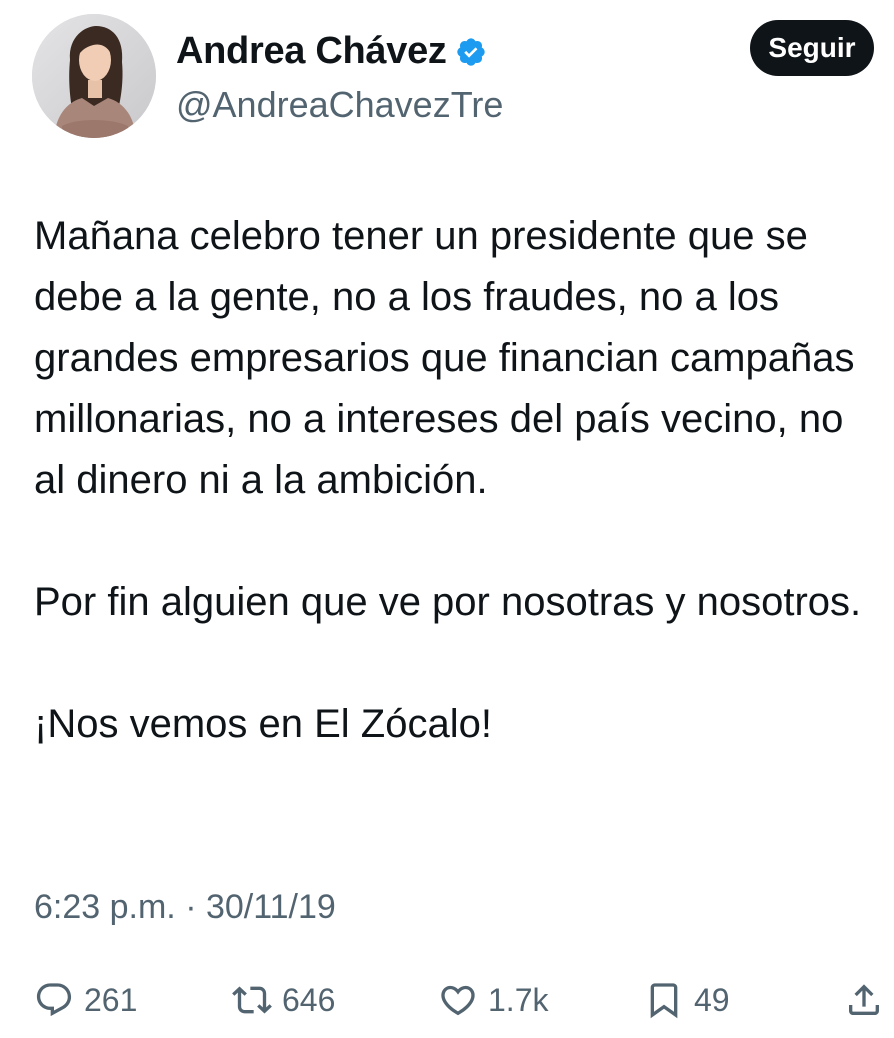 Image resolution: width=894 pixels, height=1038 pixels. I want to click on reply-icon, so click(54, 1000).